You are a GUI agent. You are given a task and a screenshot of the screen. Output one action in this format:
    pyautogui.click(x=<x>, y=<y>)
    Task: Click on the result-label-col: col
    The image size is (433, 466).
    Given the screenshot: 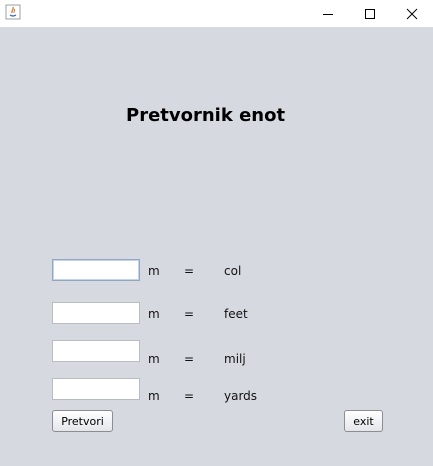 What is the action you would take?
    pyautogui.click(x=233, y=271)
    